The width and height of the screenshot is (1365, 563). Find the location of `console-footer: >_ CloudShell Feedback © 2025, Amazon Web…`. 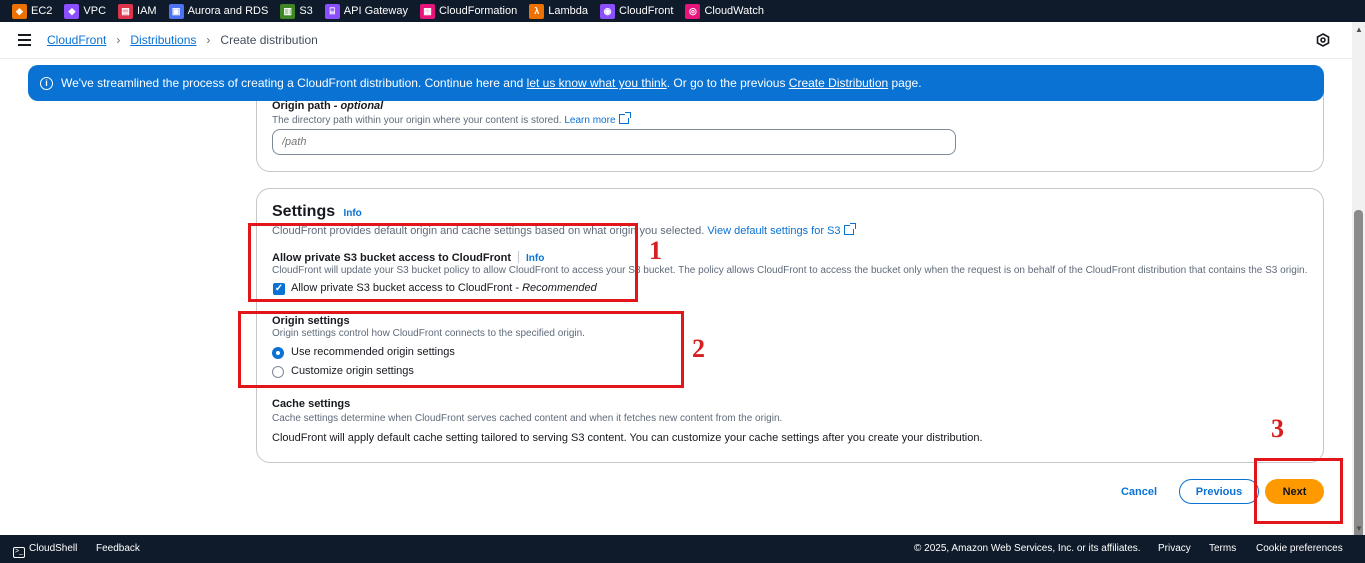

console-footer: >_ CloudShell Feedback © 2025, Amazon Web… is located at coordinates (682, 549).